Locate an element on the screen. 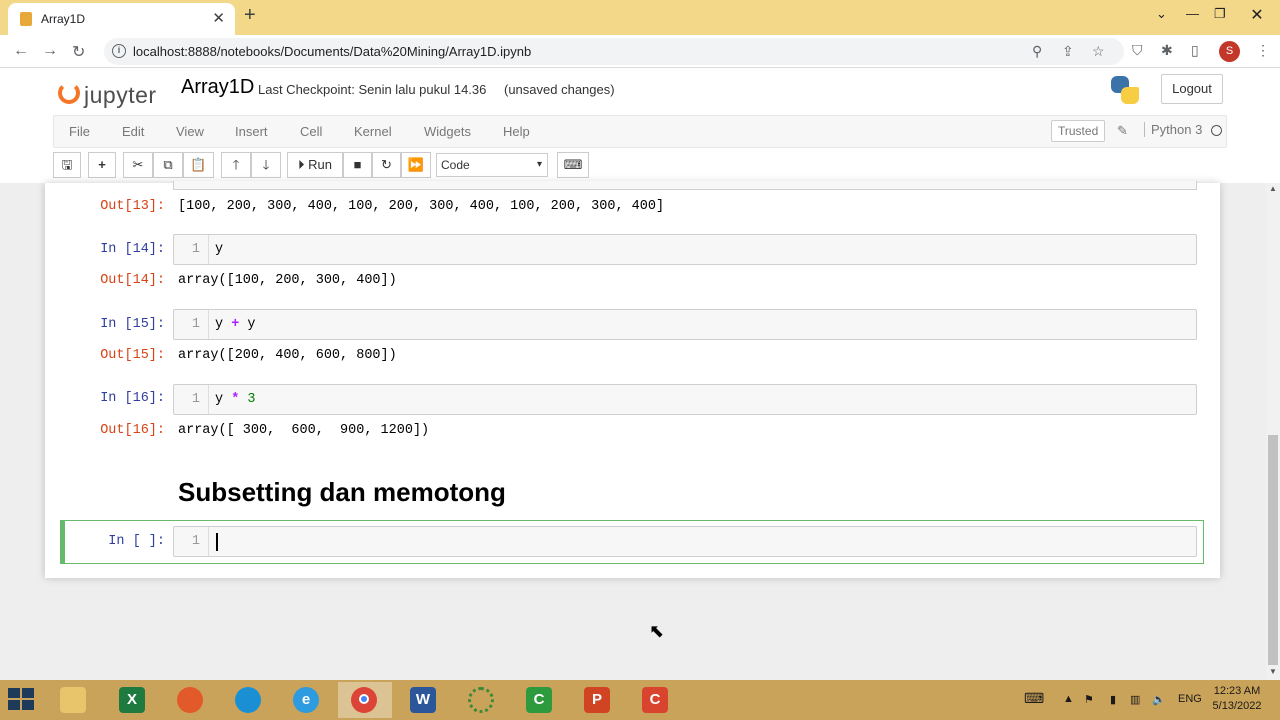 The height and width of the screenshot is (720, 1280). network-tray-icon: ▥ is located at coordinates (1135, 699).